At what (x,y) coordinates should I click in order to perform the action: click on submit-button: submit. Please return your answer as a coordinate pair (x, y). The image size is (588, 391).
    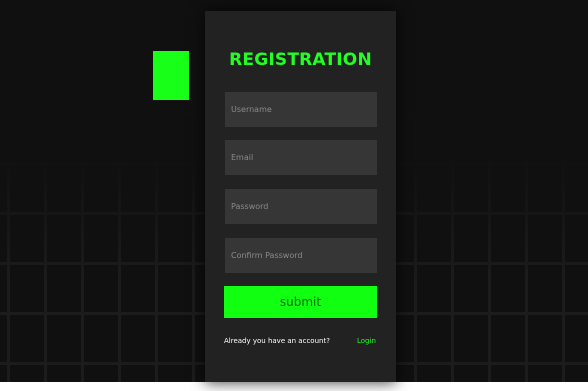
    Looking at the image, I should click on (300, 302).